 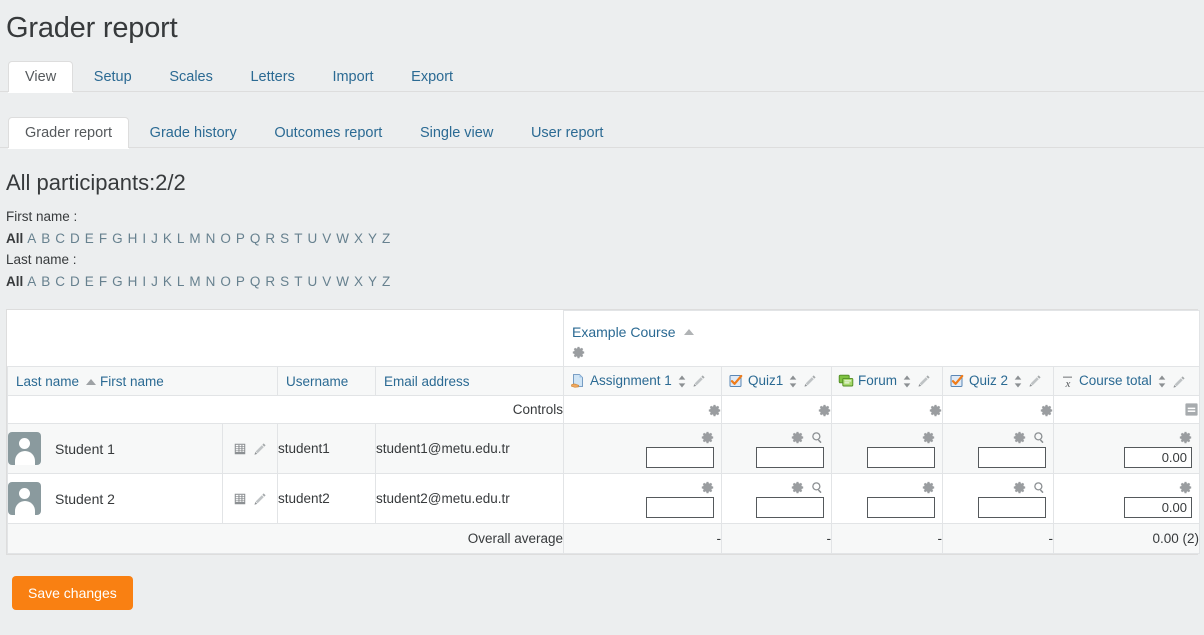 What do you see at coordinates (45, 281) in the screenshot?
I see `last-name-initial-b: B` at bounding box center [45, 281].